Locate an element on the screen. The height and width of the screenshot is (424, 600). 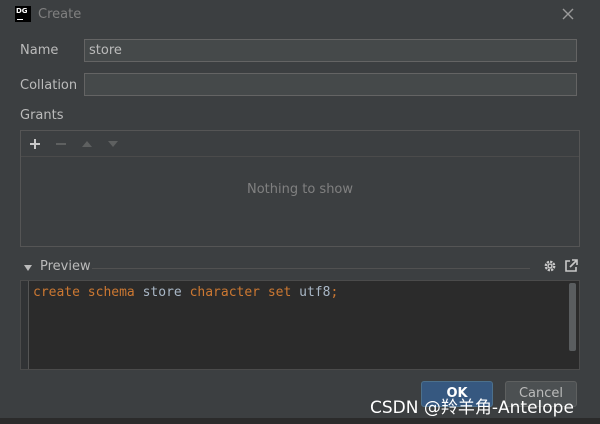
remove-grant-button is located at coordinates (61, 144).